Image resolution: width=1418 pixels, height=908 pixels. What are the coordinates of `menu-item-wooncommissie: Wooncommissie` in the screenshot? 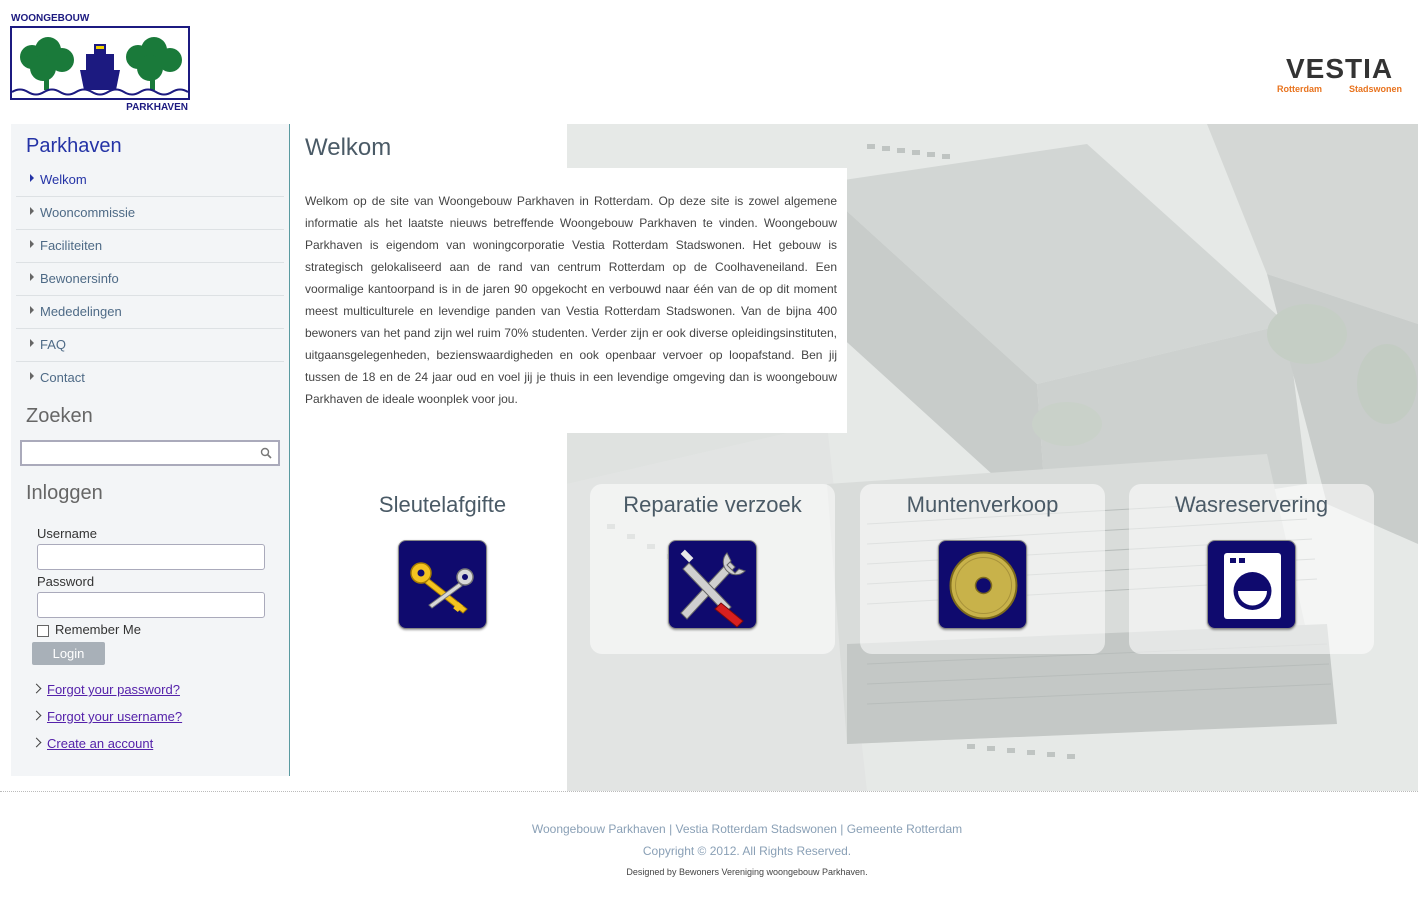 It's located at (150, 213).